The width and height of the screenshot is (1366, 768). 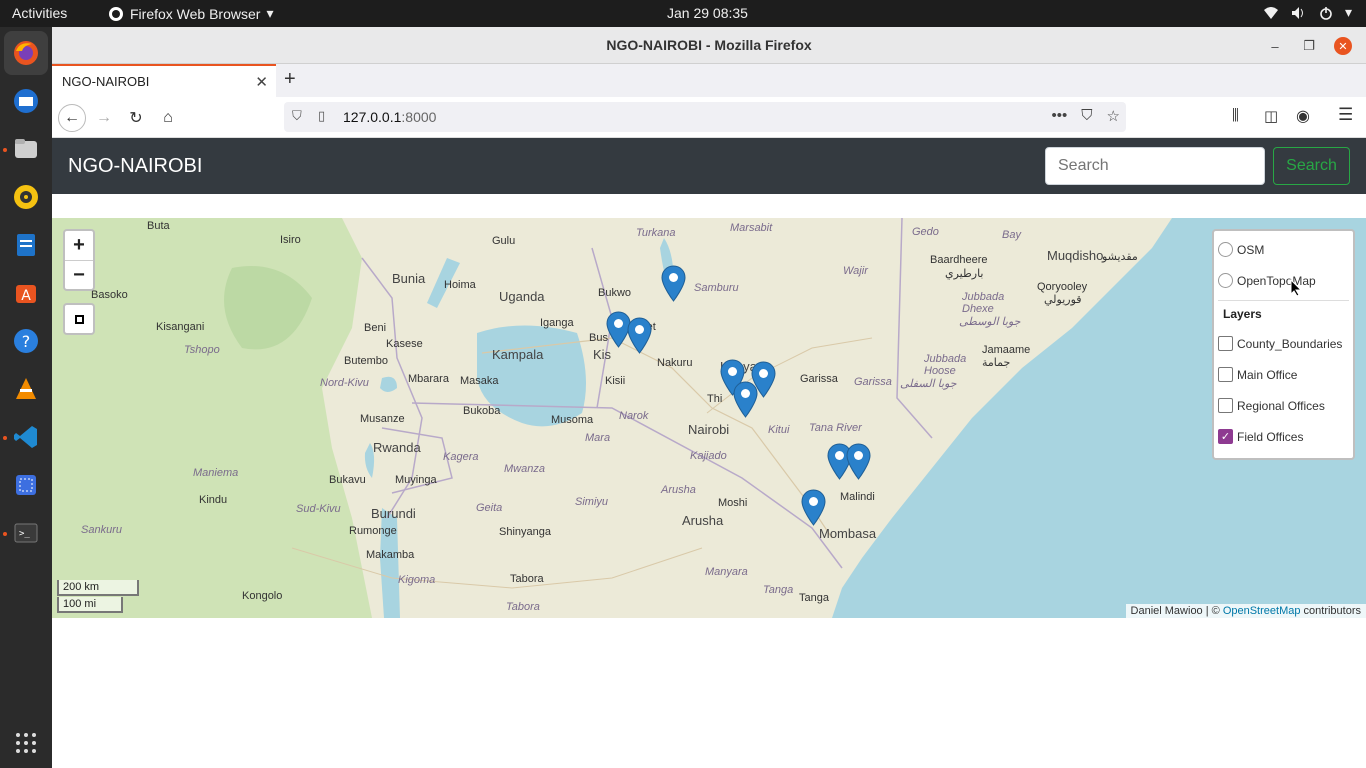 What do you see at coordinates (79, 274) in the screenshot?
I see `zoom-out-button: −` at bounding box center [79, 274].